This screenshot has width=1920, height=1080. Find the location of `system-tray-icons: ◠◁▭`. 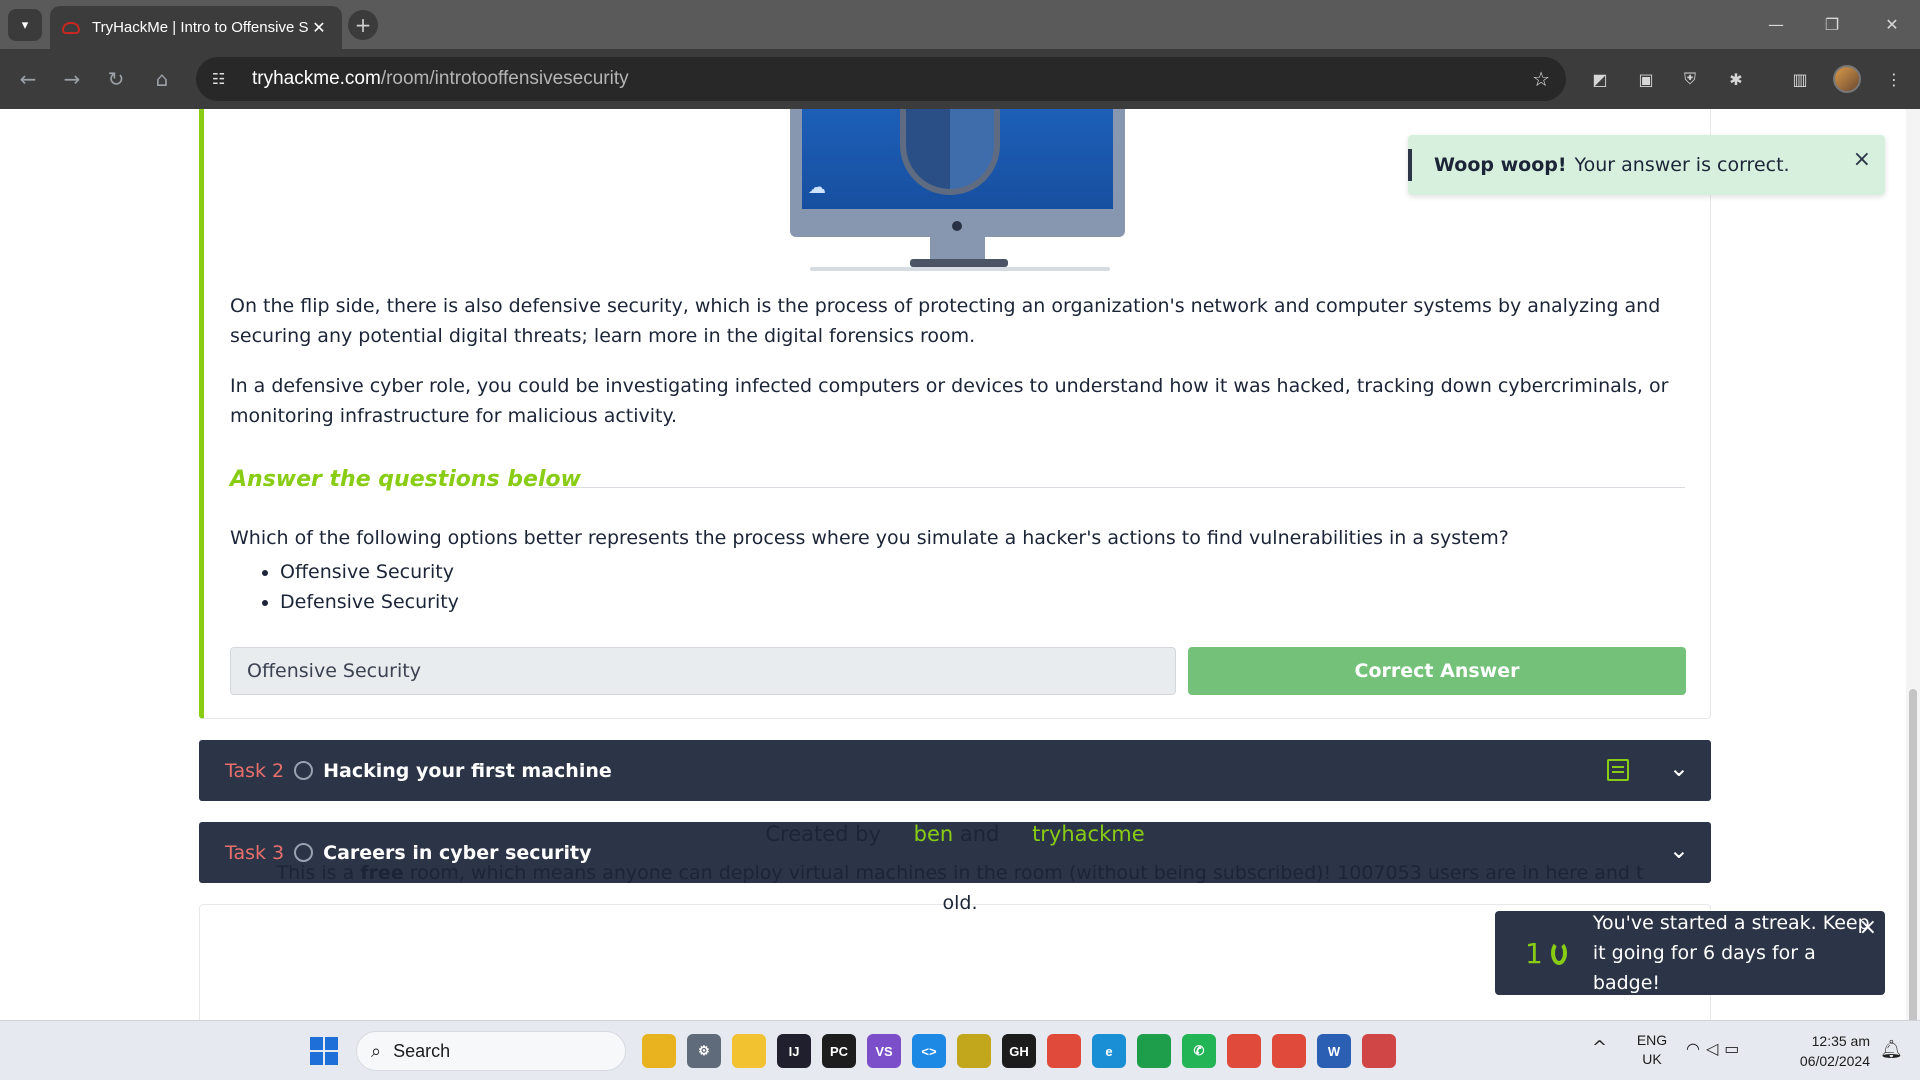

system-tray-icons: ◠◁▭ is located at coordinates (1715, 1048).